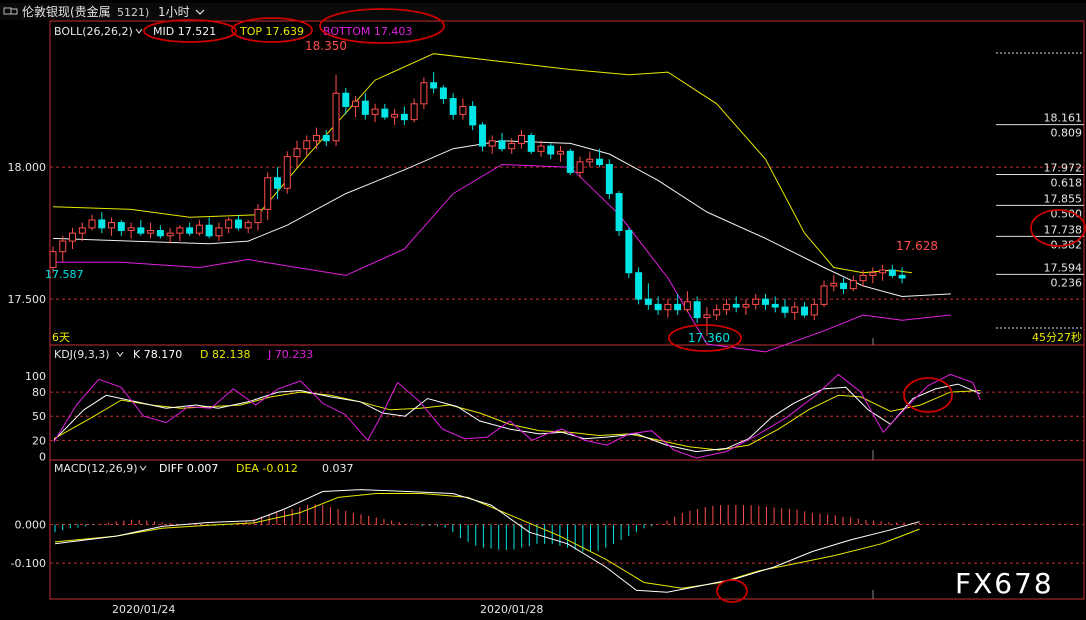 The height and width of the screenshot is (620, 1086). What do you see at coordinates (367, 31) in the screenshot?
I see `boll-bottom-value: BOTTOM 17.403` at bounding box center [367, 31].